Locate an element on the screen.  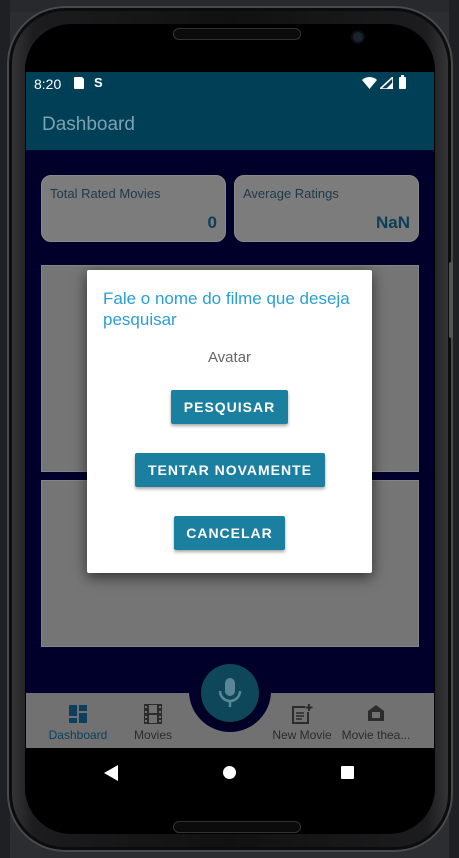
stat-label: Average Ratings is located at coordinates (291, 193).